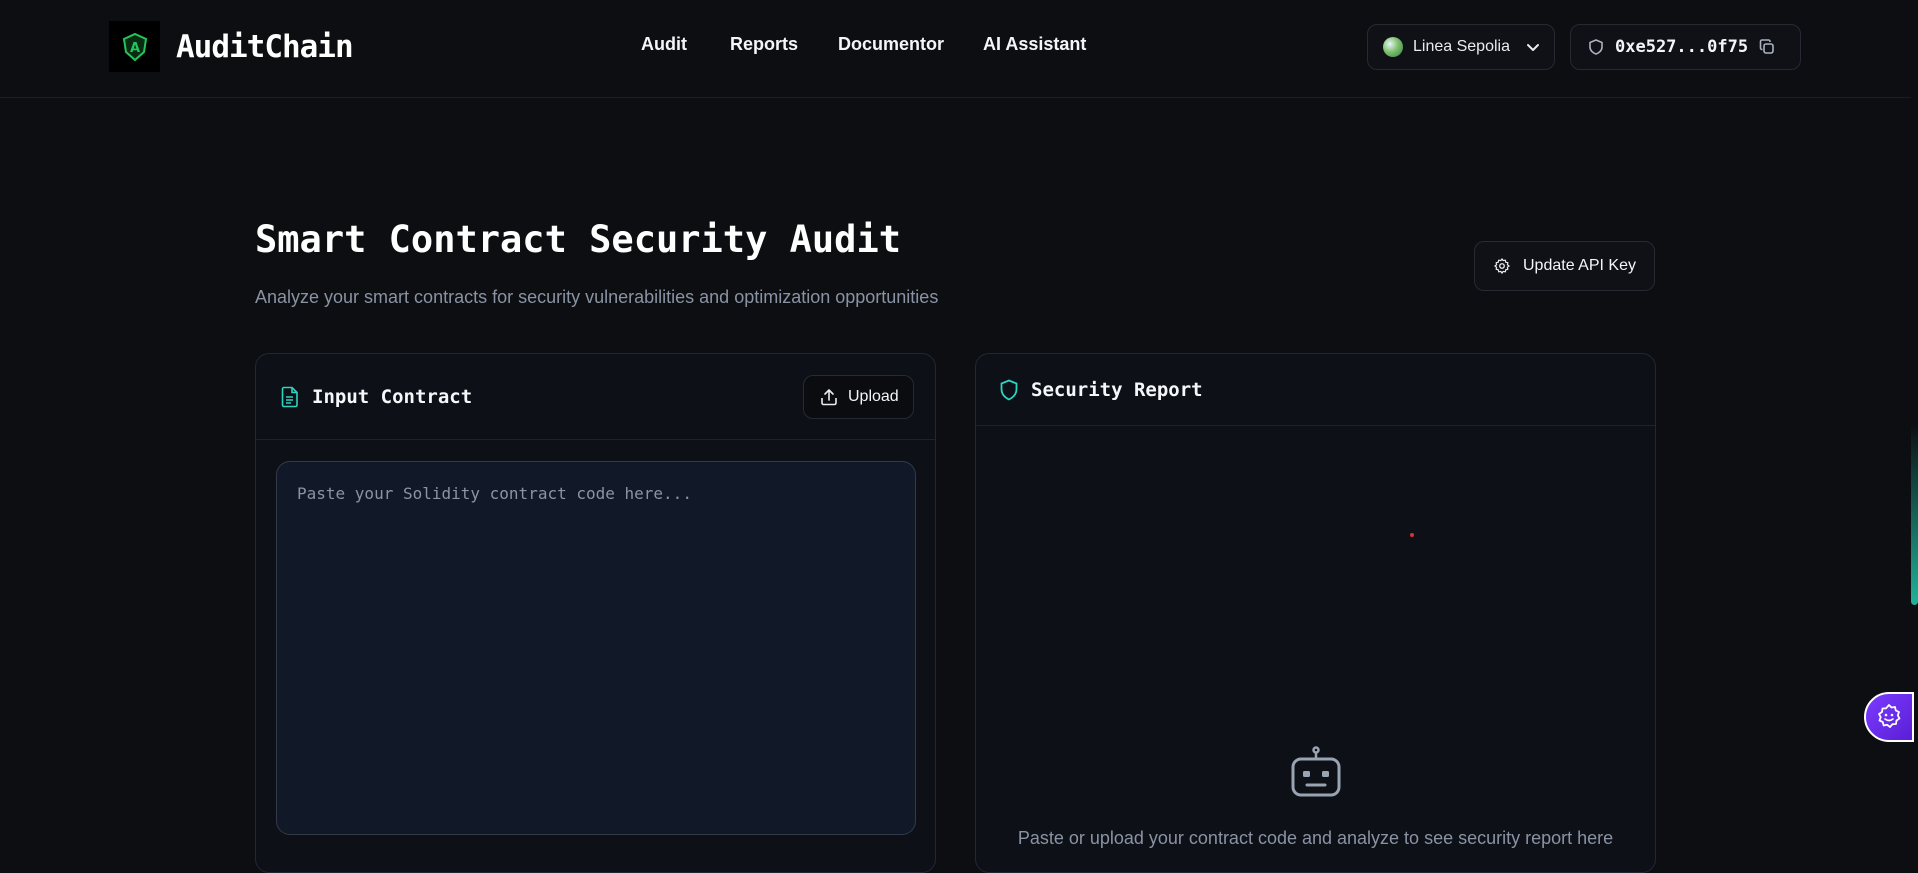 This screenshot has height=873, width=1918. Describe the element at coordinates (1412, 535) in the screenshot. I see `status-dot` at that location.